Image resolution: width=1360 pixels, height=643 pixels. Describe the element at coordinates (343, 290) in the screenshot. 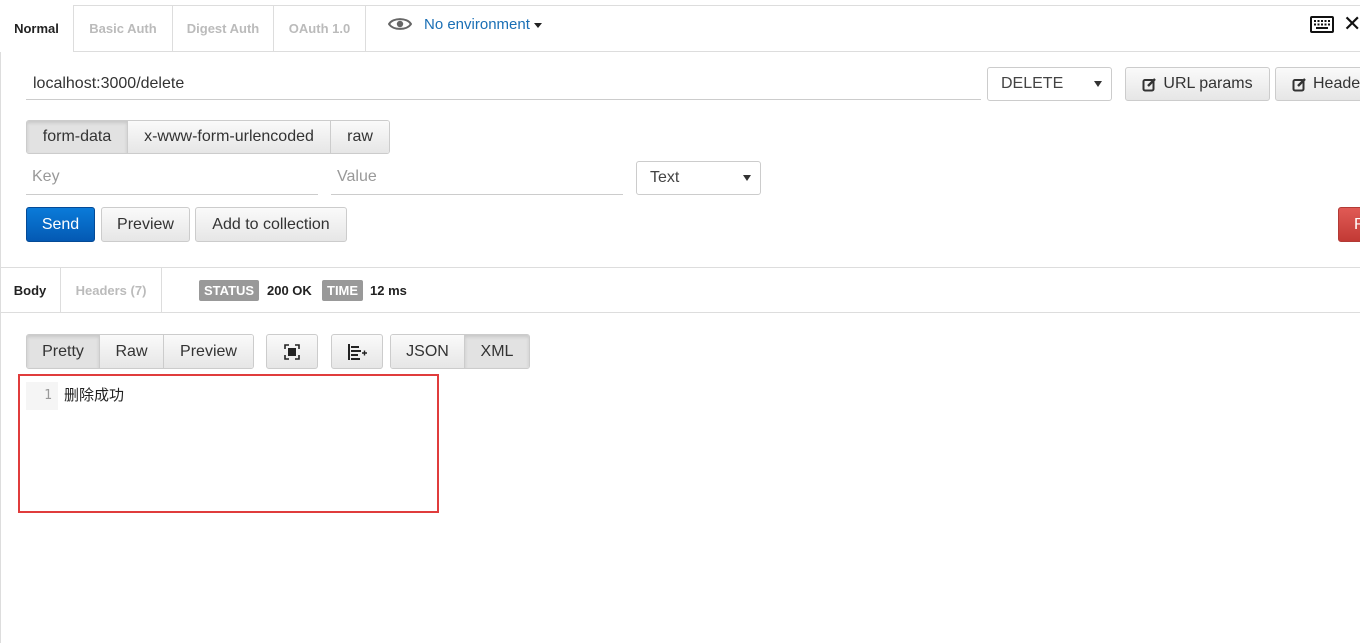

I see `time-badge: TIME` at that location.